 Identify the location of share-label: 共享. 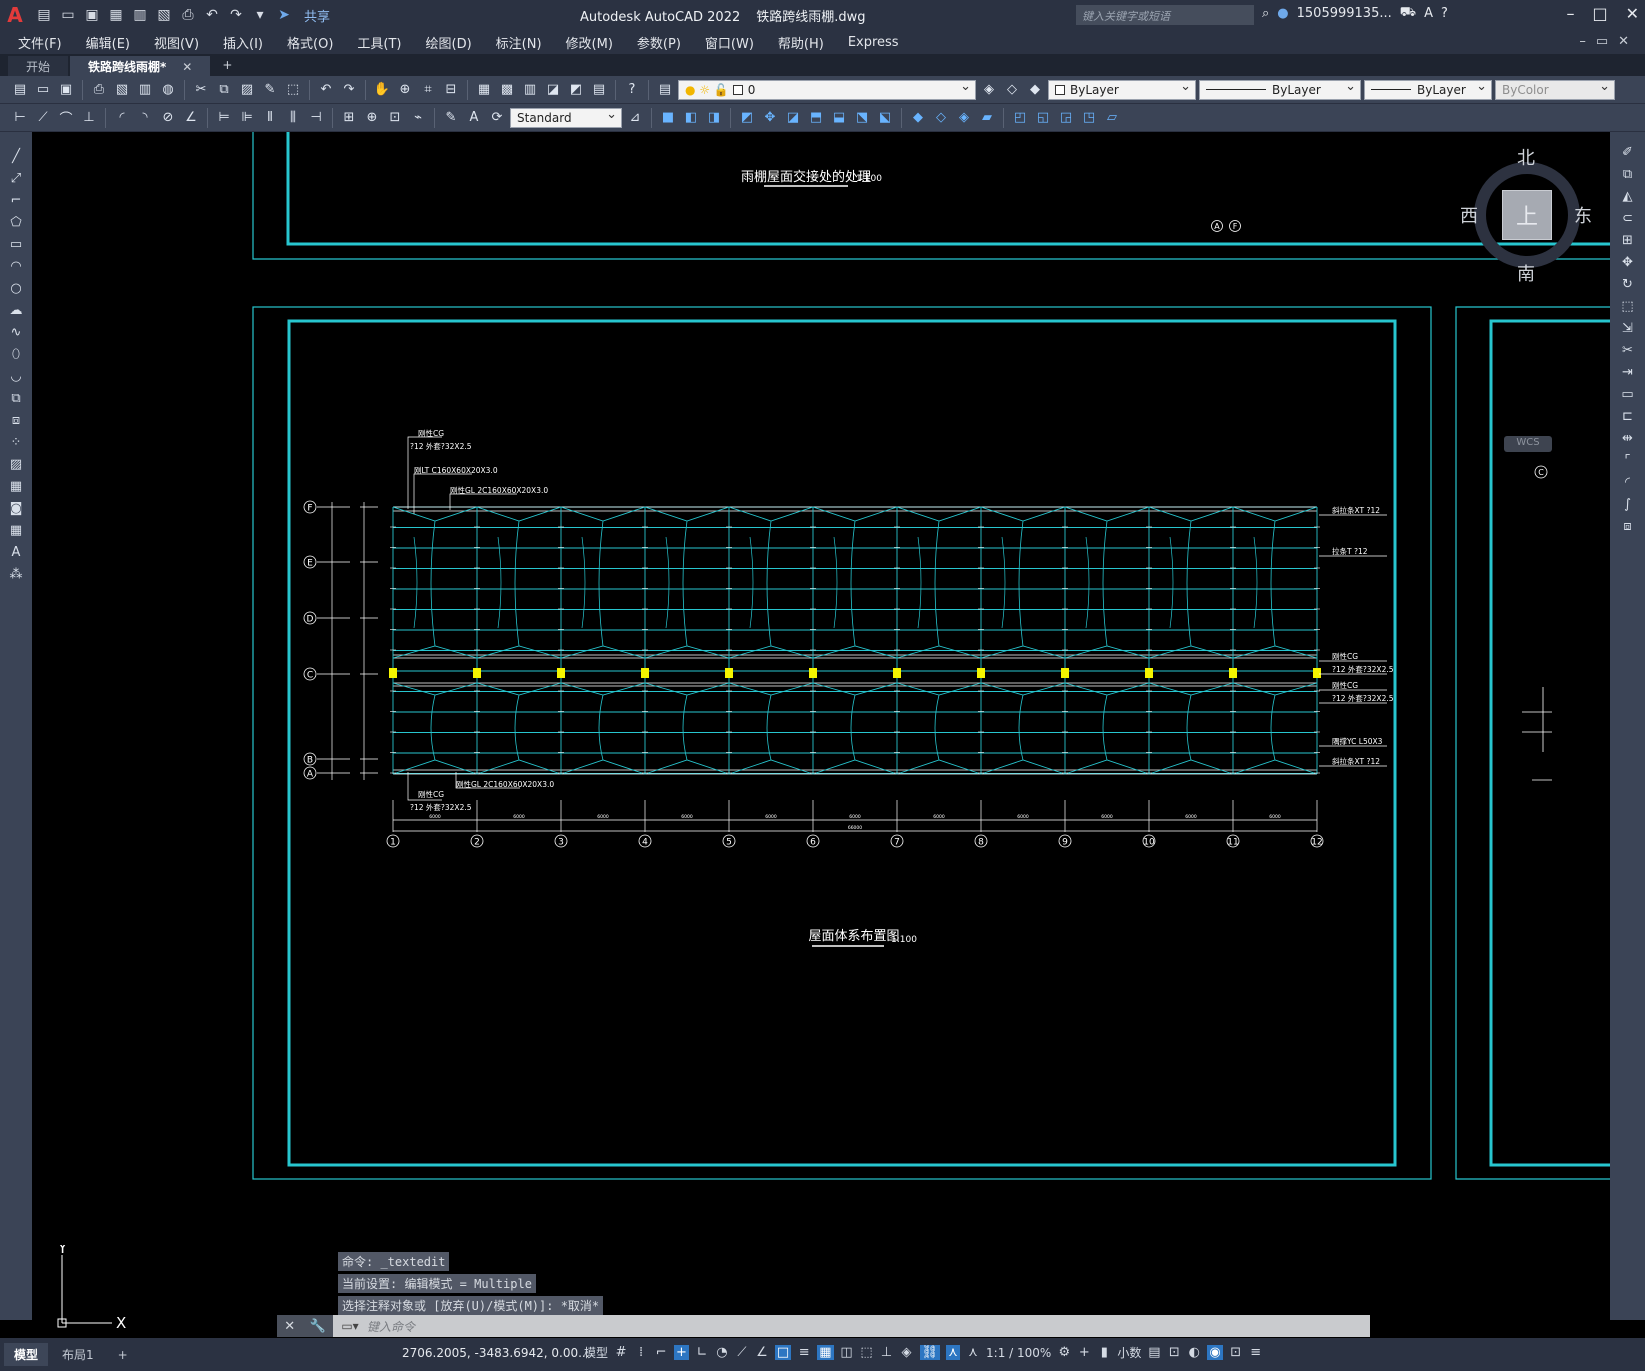
(317, 15).